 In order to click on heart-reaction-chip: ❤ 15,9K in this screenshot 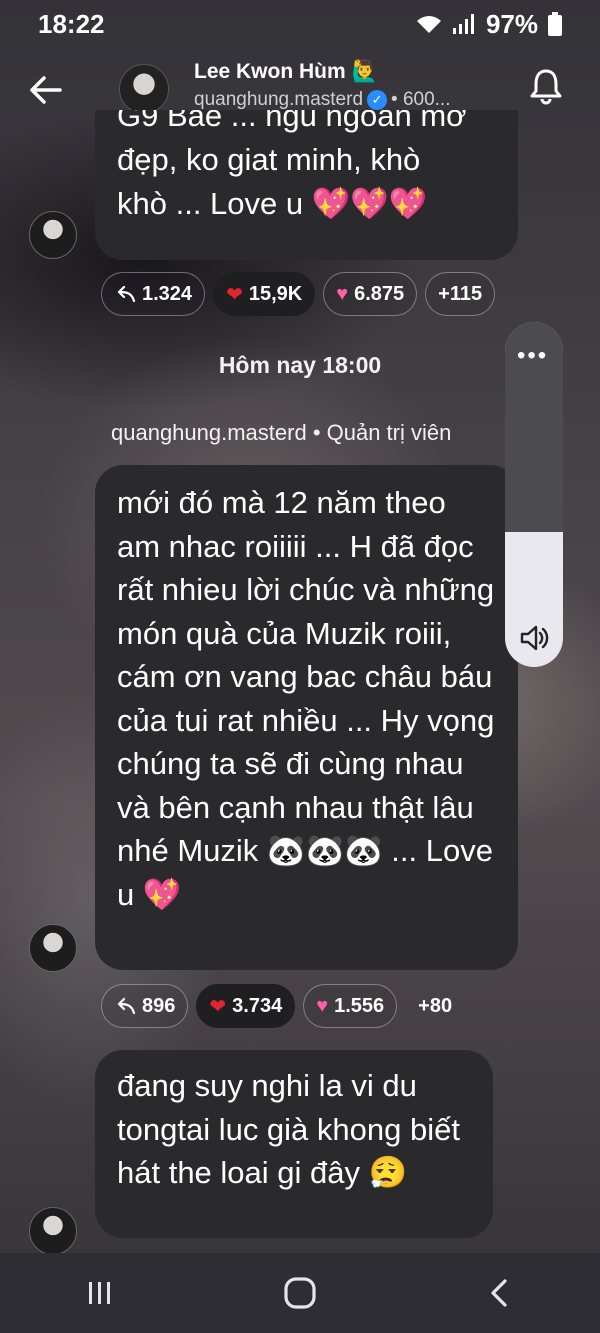, I will do `click(264, 294)`.